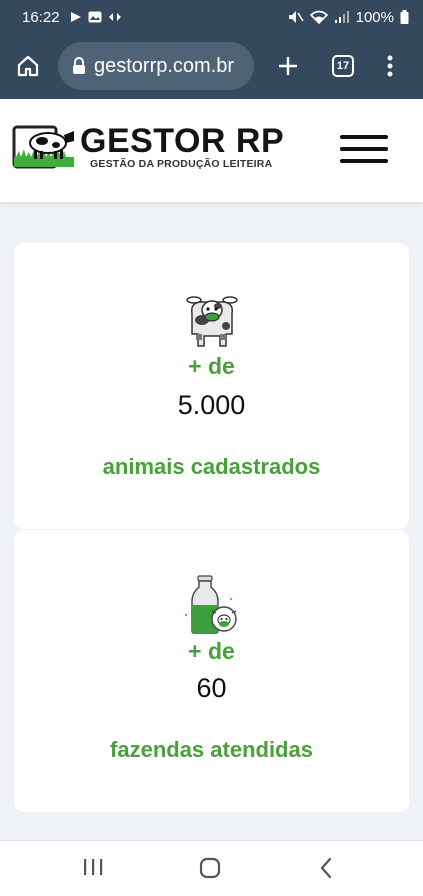 This screenshot has height=896, width=423. I want to click on stat-value: 60, so click(211, 688).